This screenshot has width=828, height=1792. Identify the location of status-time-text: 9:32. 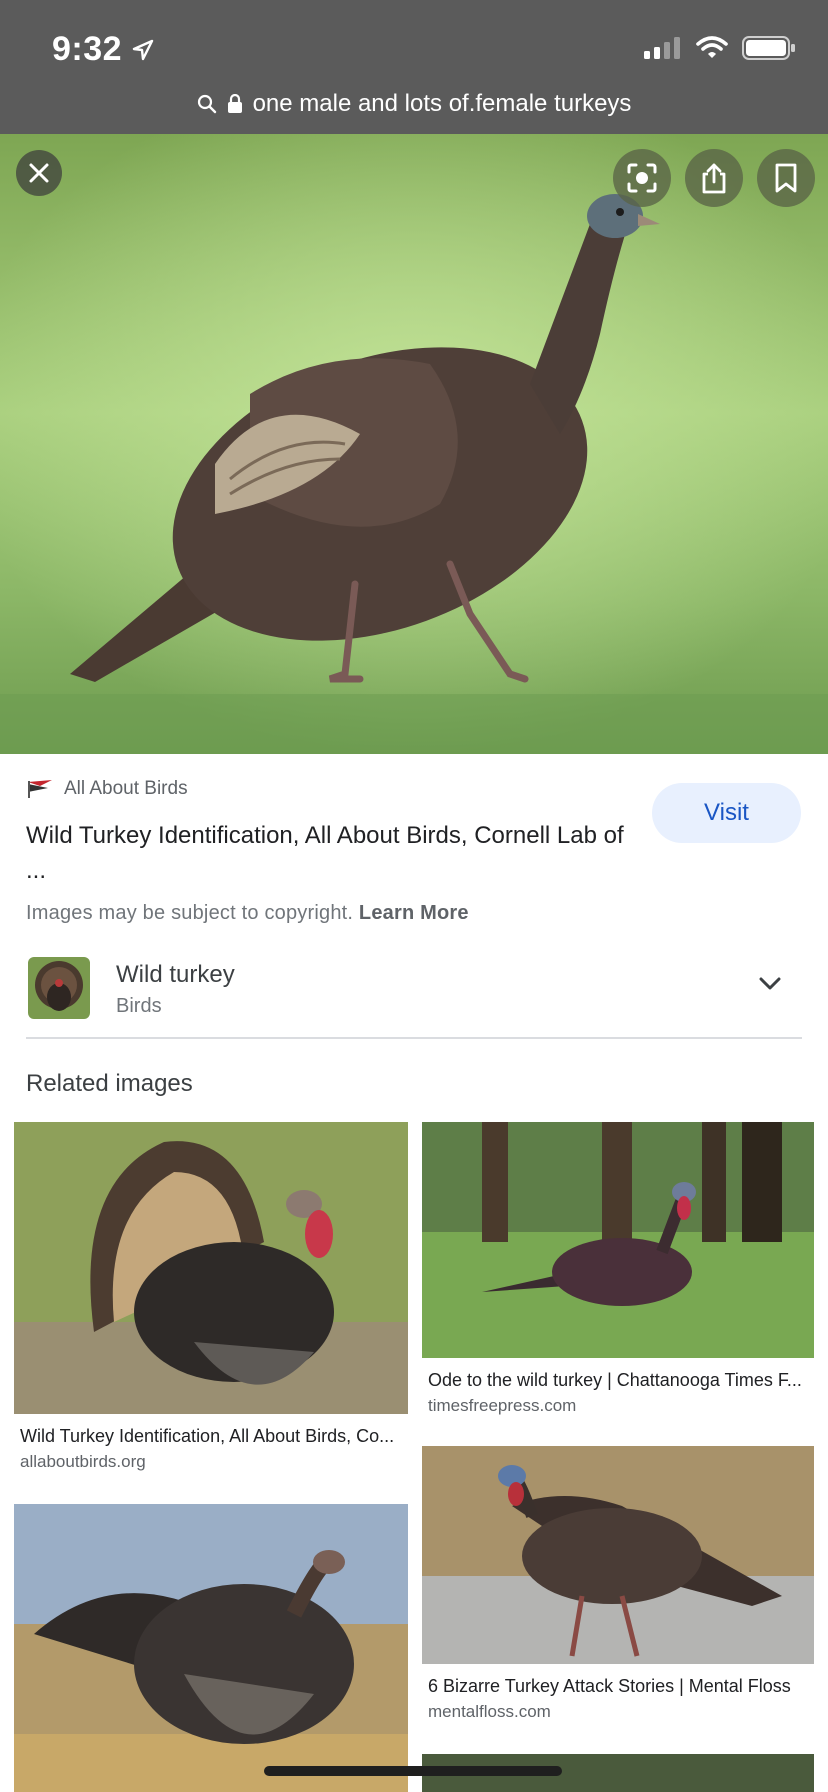
(87, 49).